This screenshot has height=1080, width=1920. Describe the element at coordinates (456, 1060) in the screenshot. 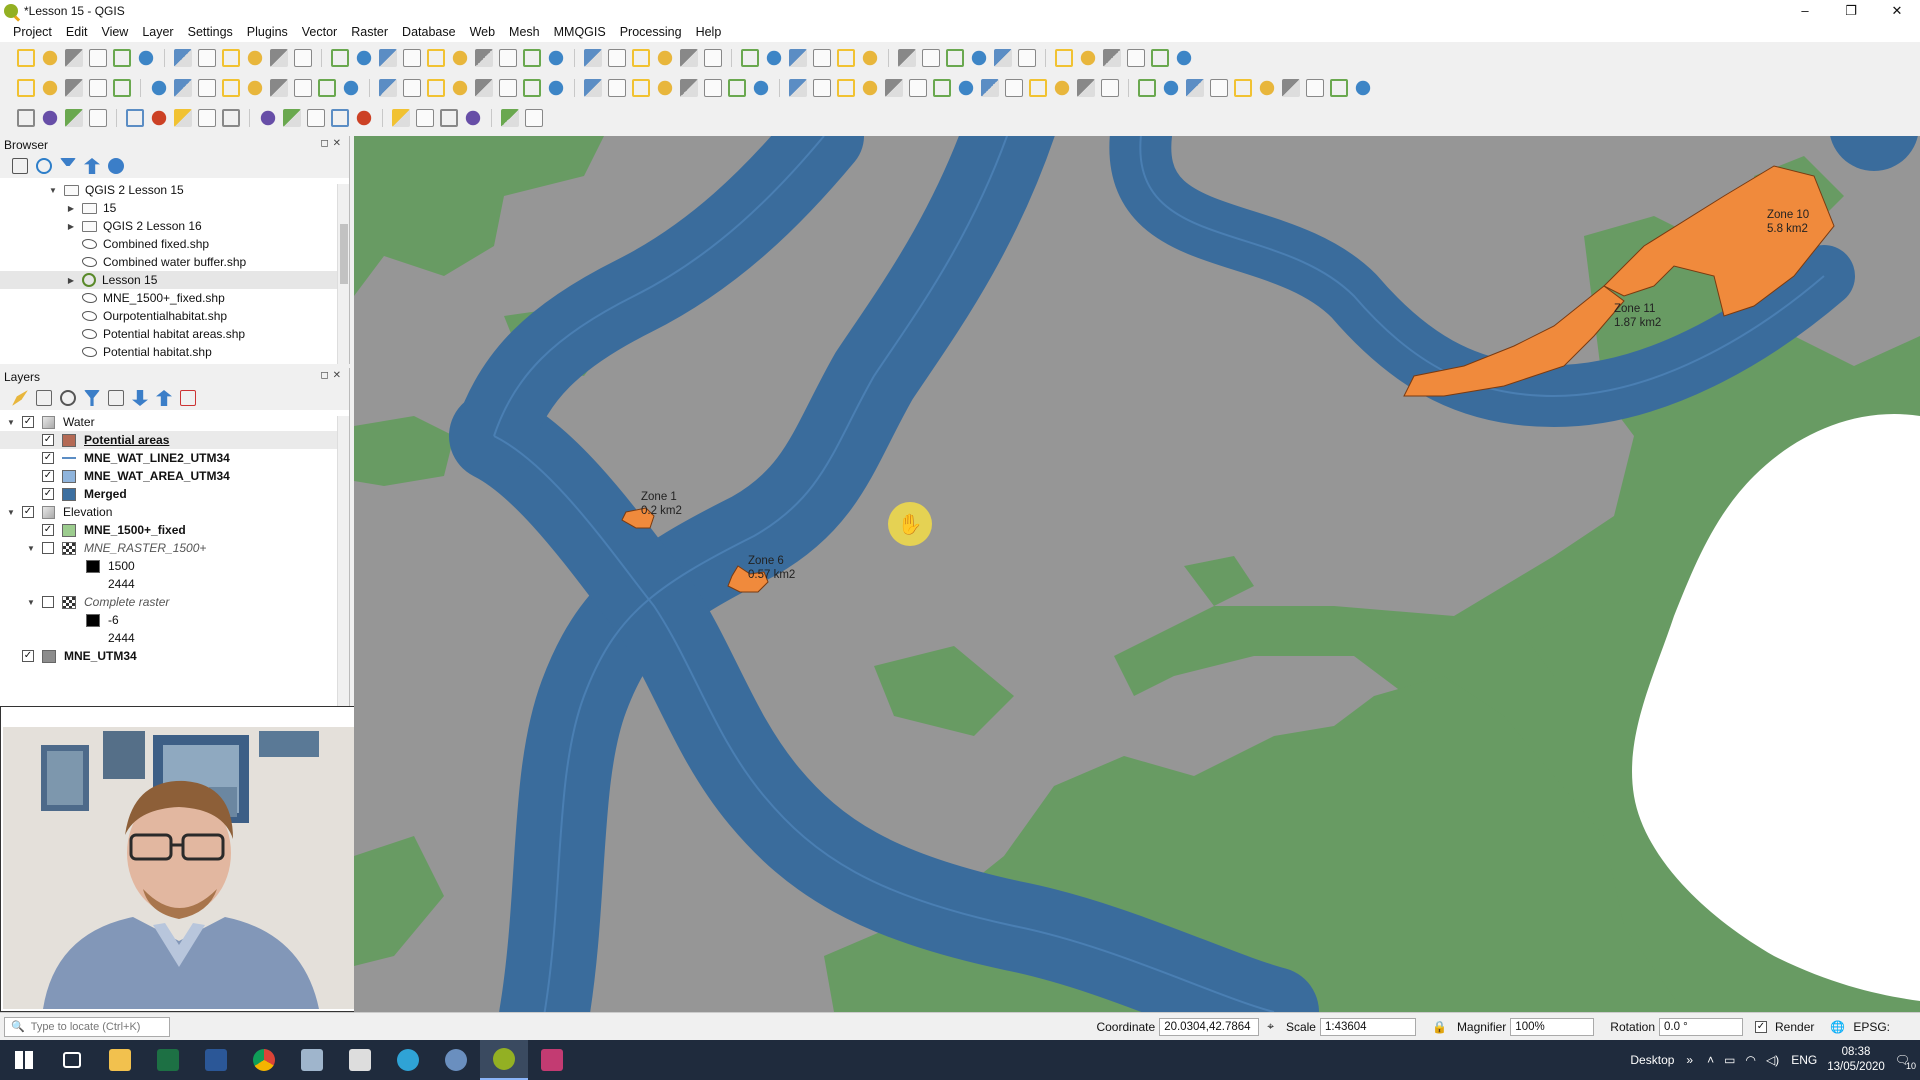

I see `r-button` at that location.